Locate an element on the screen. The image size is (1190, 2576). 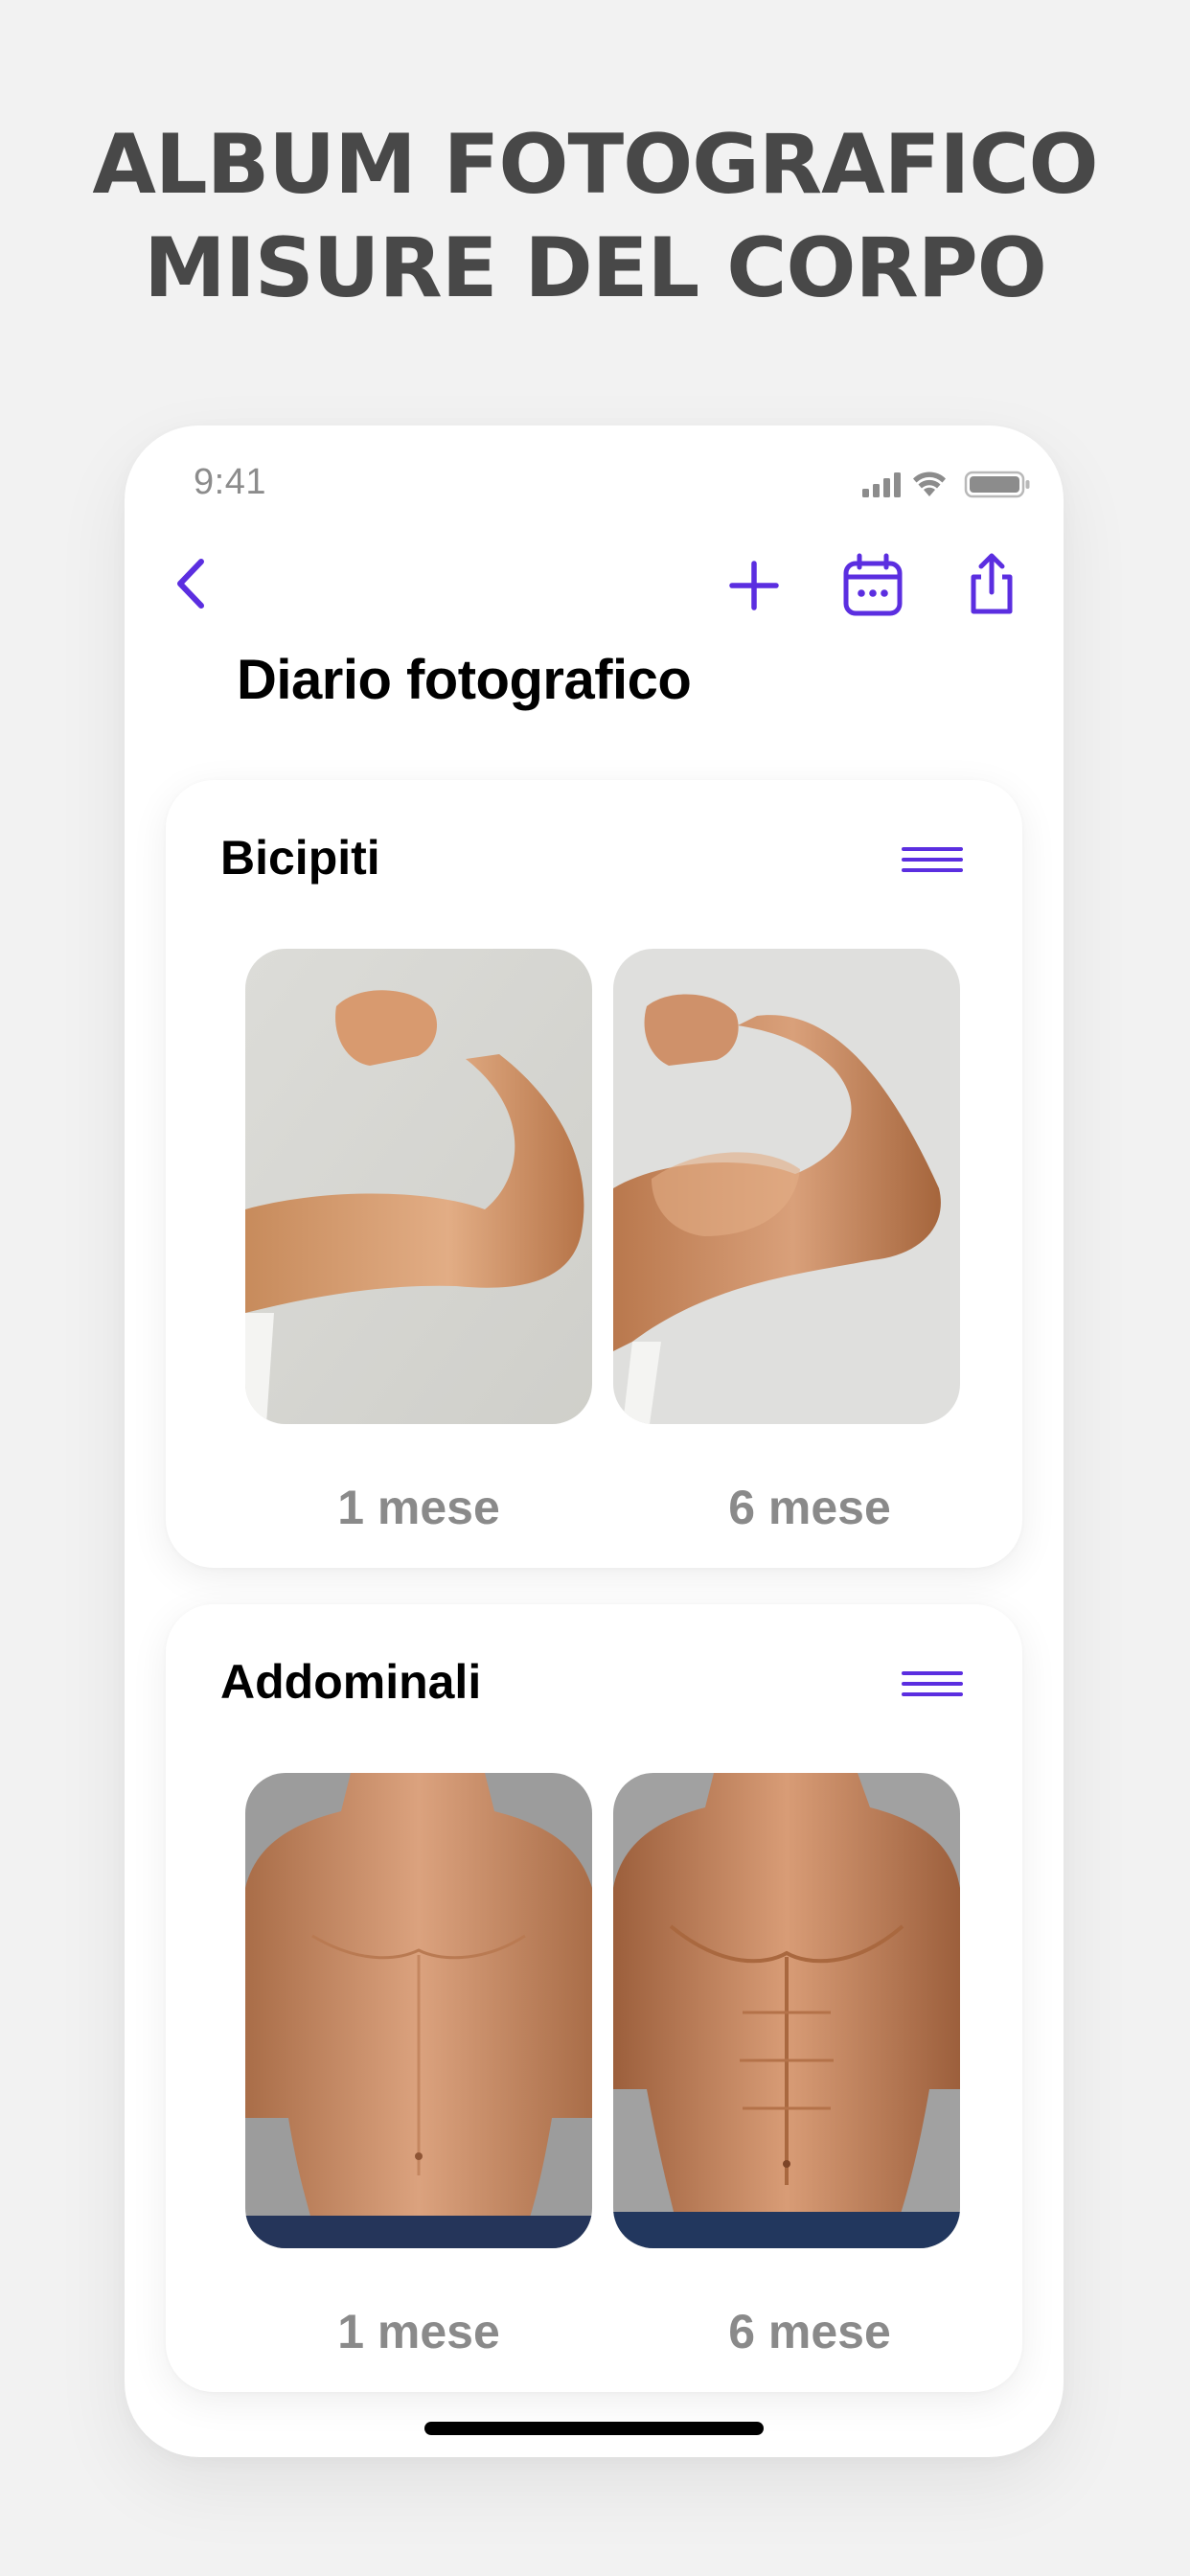
status-icons is located at coordinates (947, 484).